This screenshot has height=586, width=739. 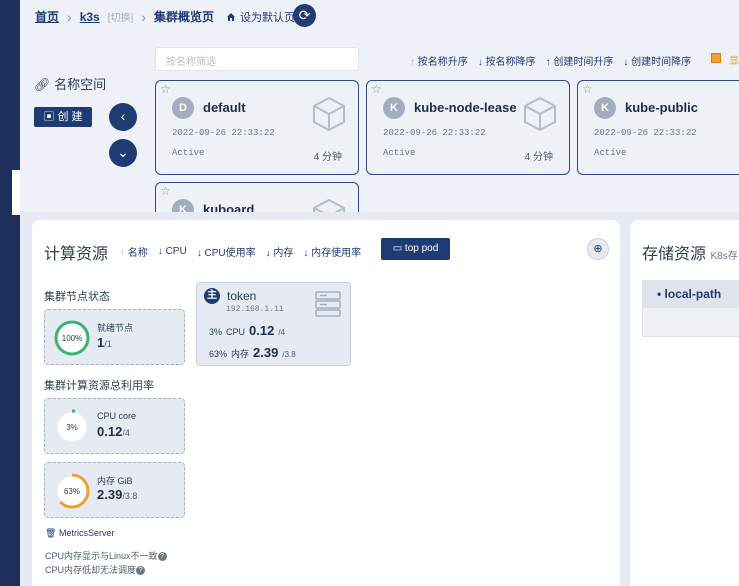 I want to click on sidebar-notch, so click(x=16, y=192).